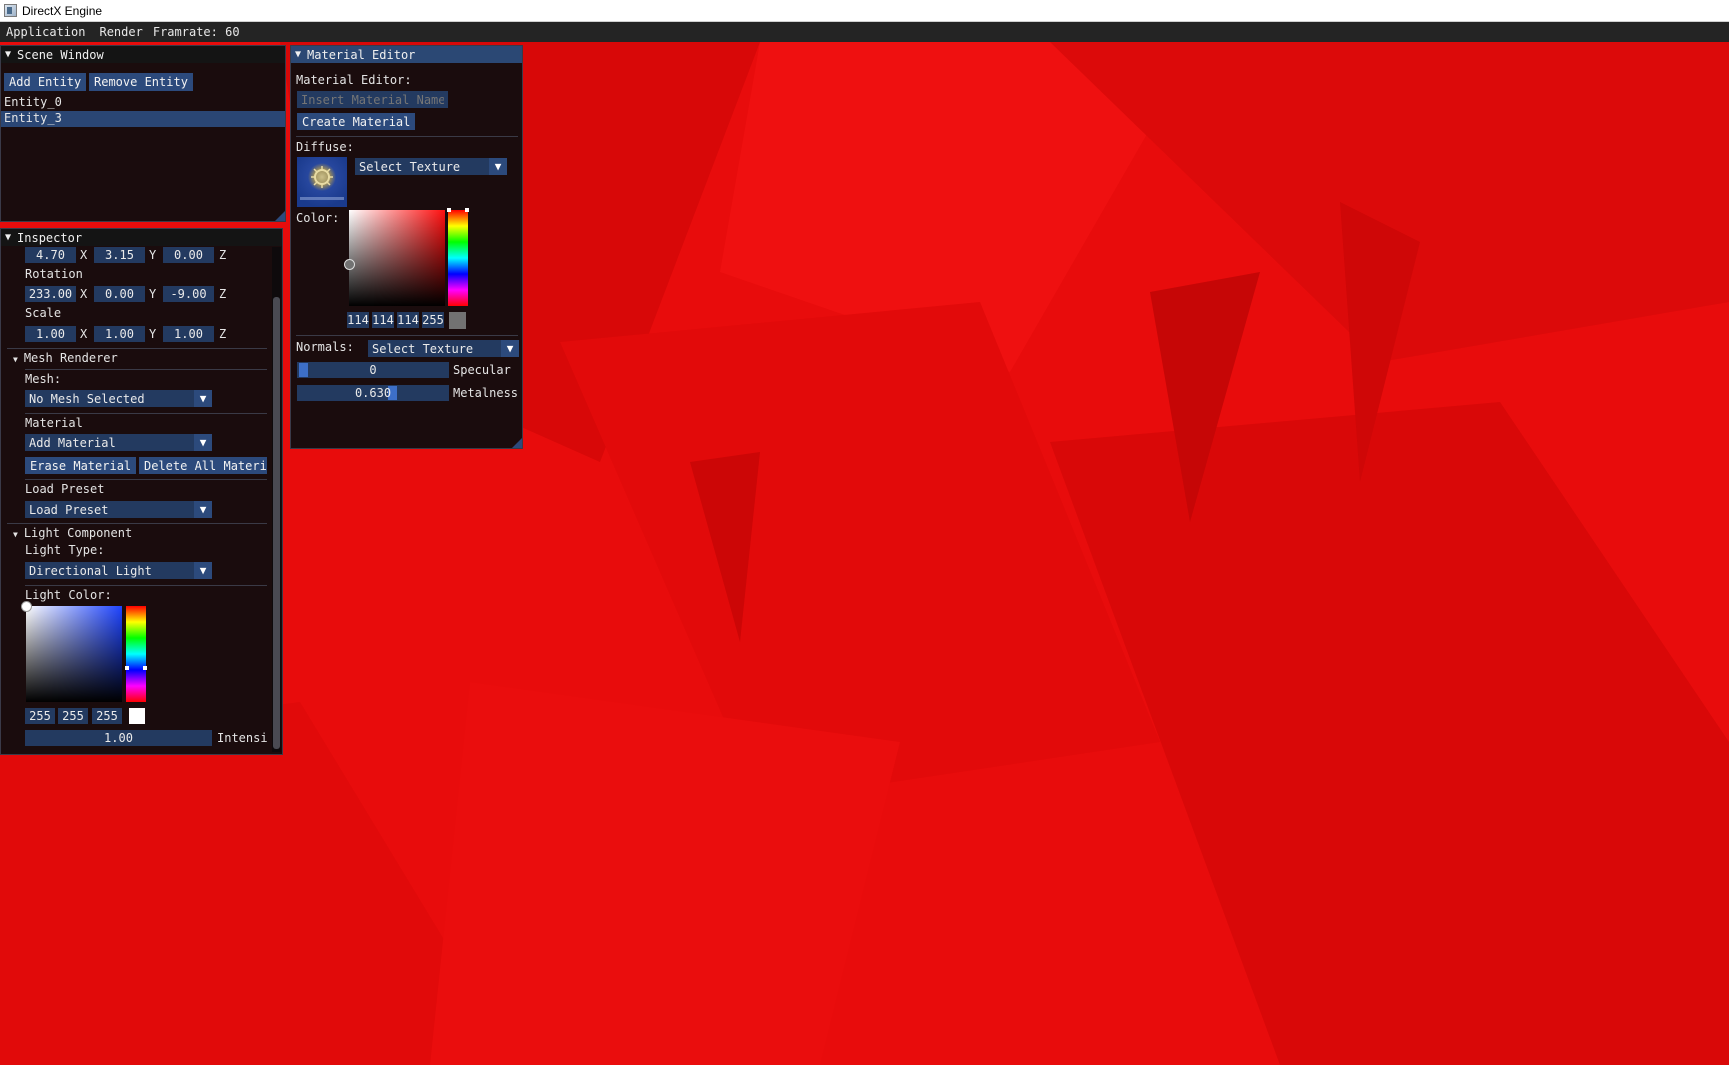 The height and width of the screenshot is (1065, 1729). Describe the element at coordinates (136, 654) in the screenshot. I see `light-hue-bar` at that location.